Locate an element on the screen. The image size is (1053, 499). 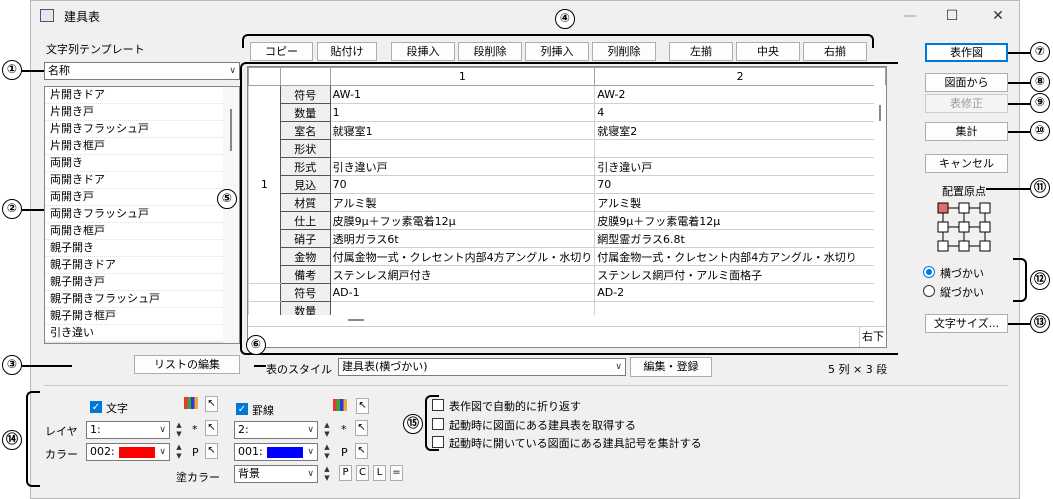
text-layer-value: 1: is located at coordinates (95, 429).